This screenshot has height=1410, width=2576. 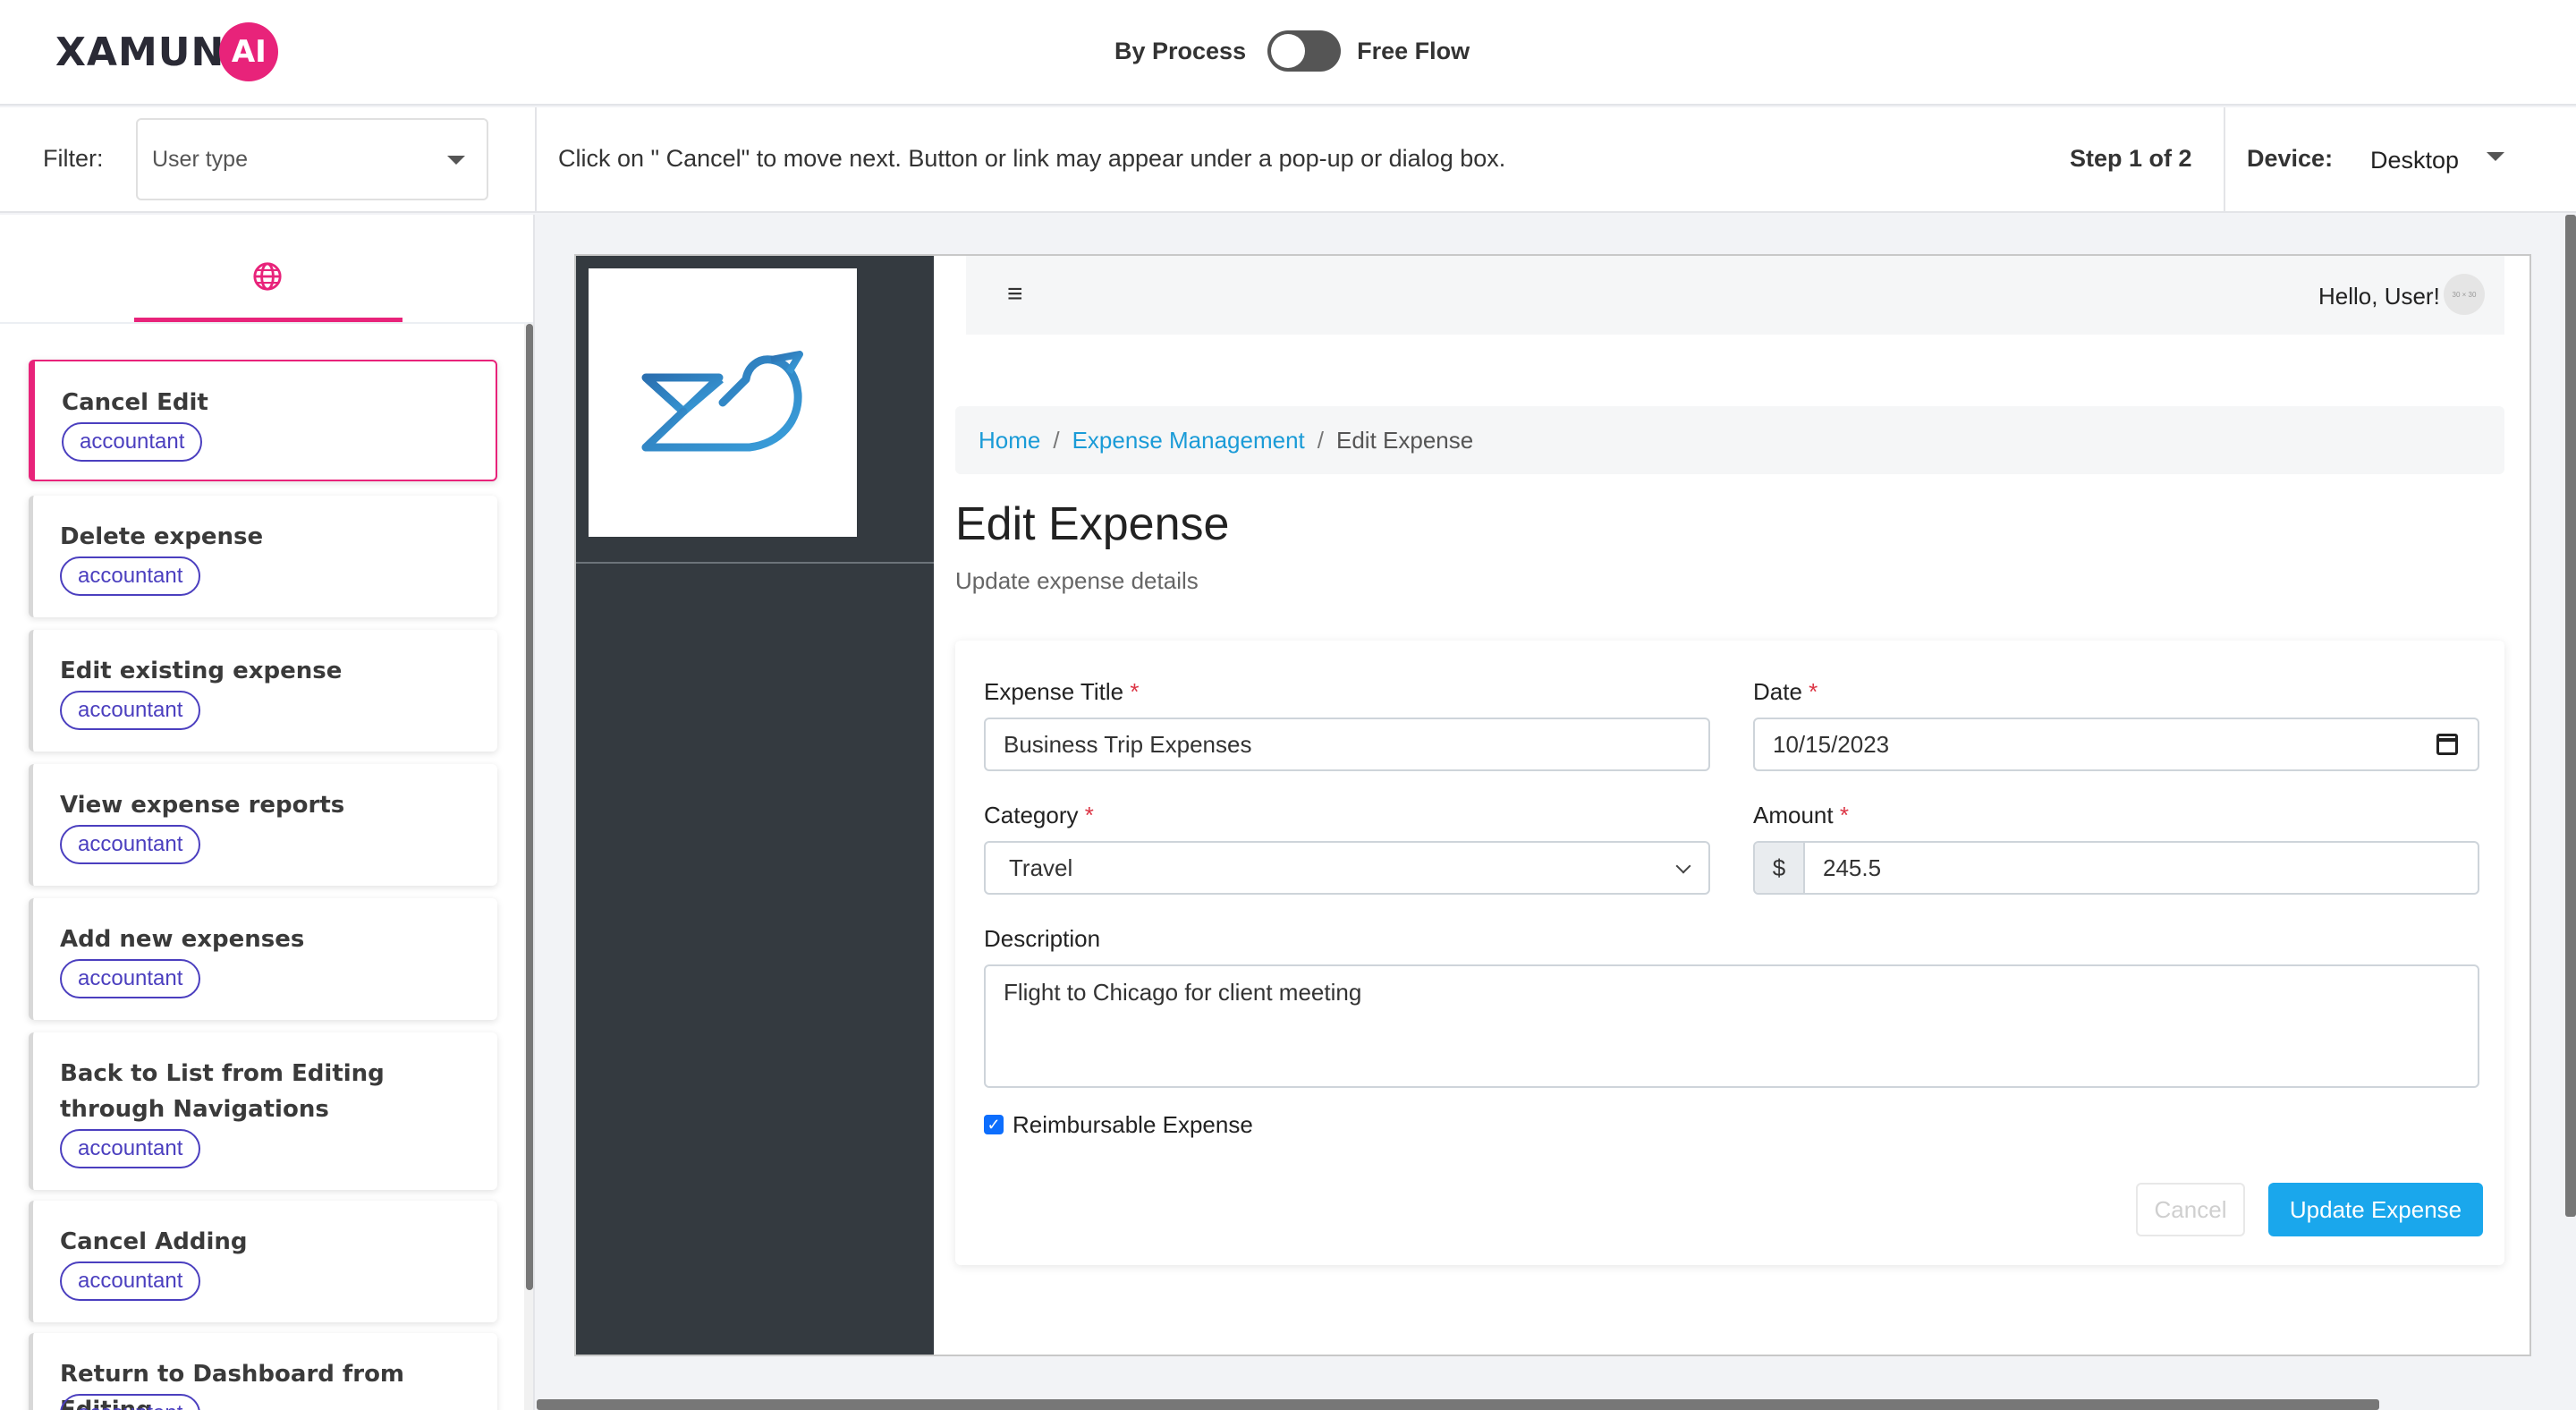 I want to click on device-label: Device:, so click(x=2290, y=158).